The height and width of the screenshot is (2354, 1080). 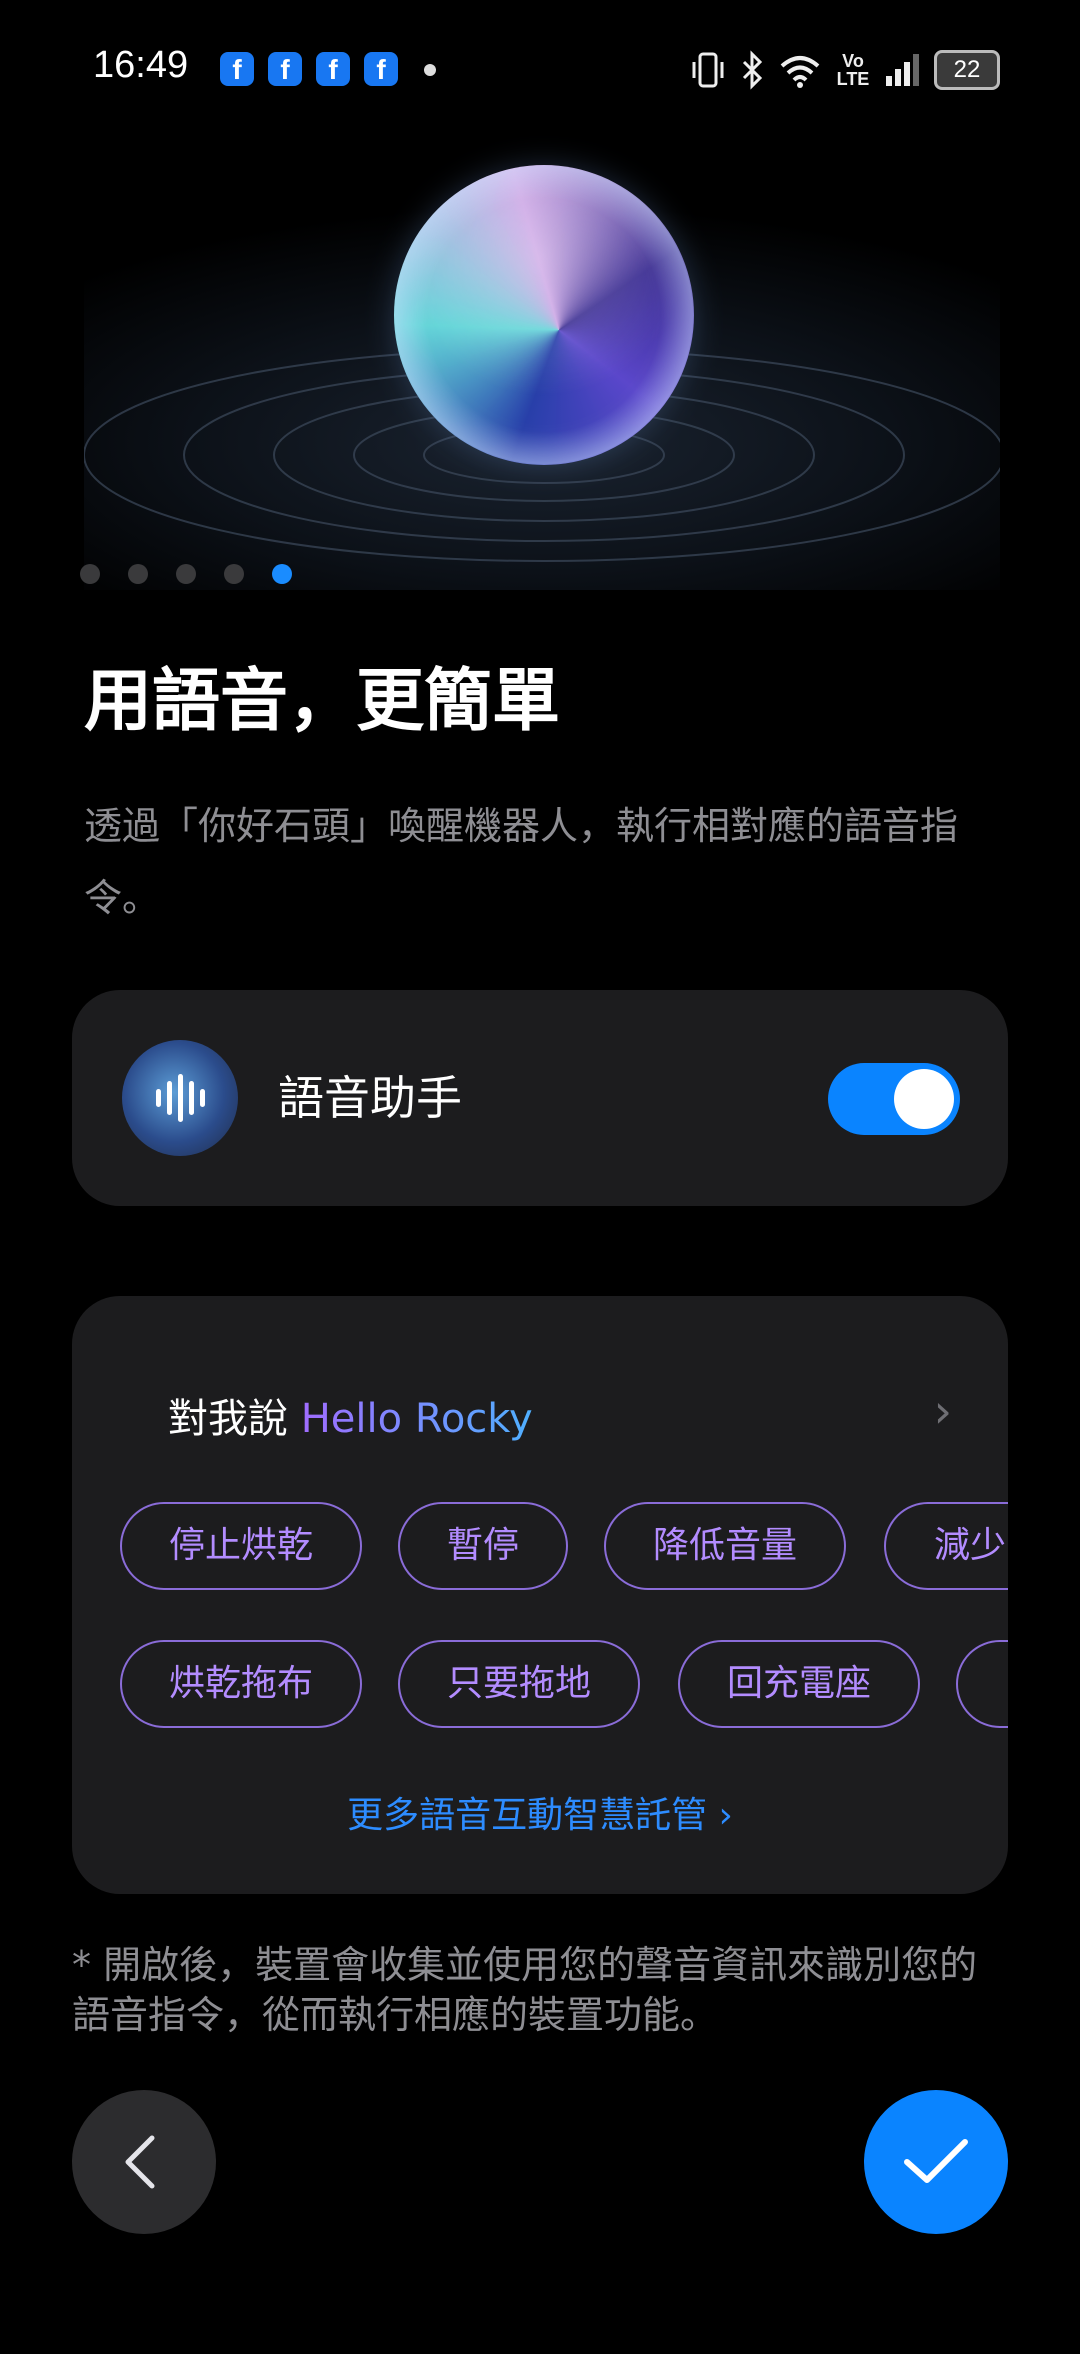 I want to click on wake-word: Hello Rocky, so click(x=416, y=1419).